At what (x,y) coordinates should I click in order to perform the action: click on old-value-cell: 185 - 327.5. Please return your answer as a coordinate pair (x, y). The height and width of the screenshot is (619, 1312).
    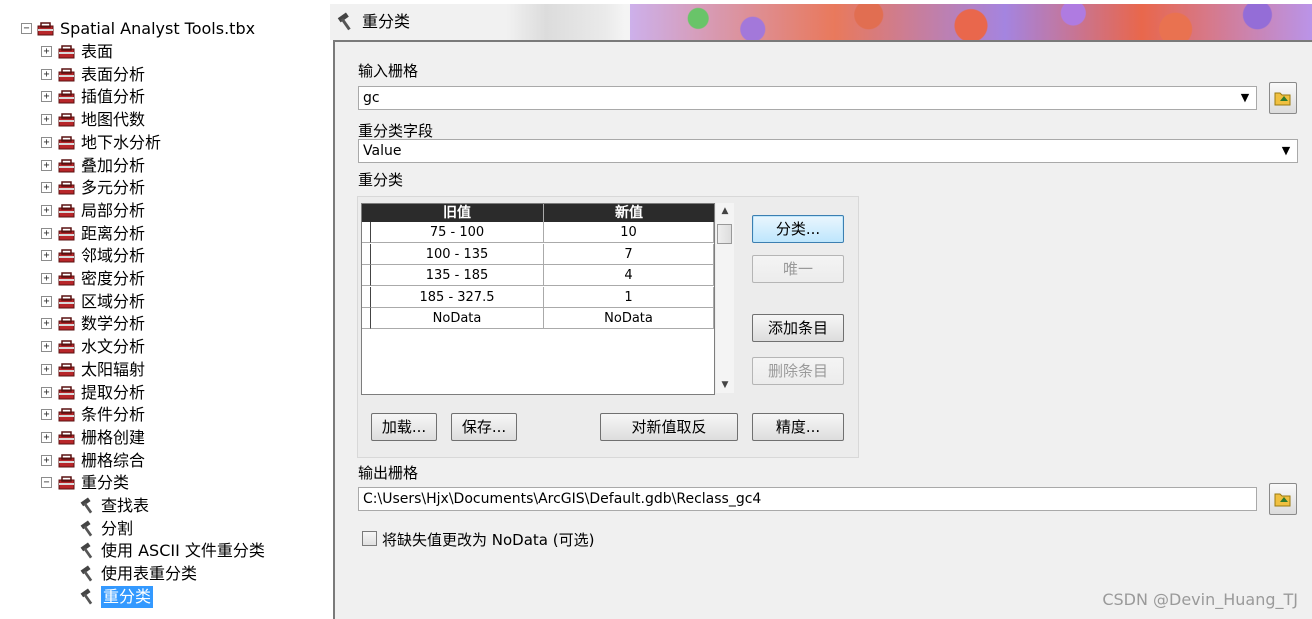
    Looking at the image, I should click on (457, 297).